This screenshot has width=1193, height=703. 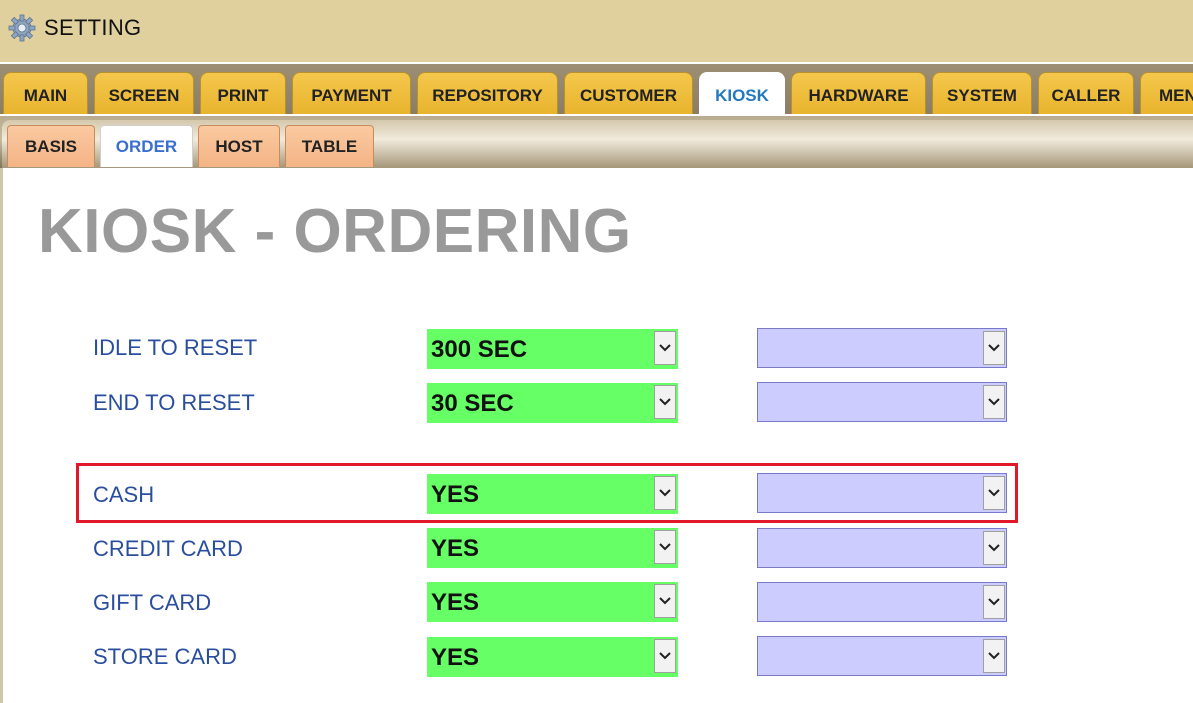 What do you see at coordinates (165, 656) in the screenshot?
I see `setting-label-store-card: STORE CARD` at bounding box center [165, 656].